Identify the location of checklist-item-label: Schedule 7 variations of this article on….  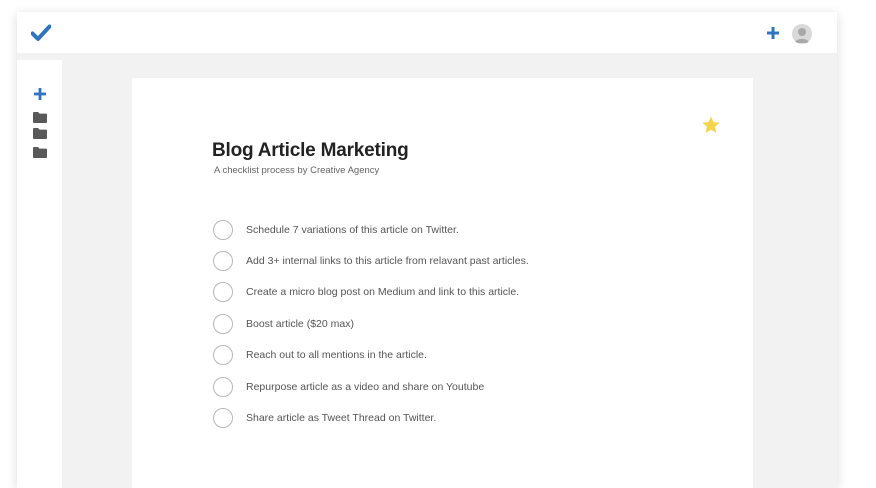
(352, 230).